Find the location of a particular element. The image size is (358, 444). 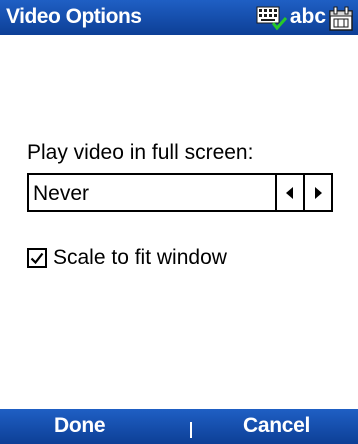

scale-to-fit-checkbox is located at coordinates (37, 258).